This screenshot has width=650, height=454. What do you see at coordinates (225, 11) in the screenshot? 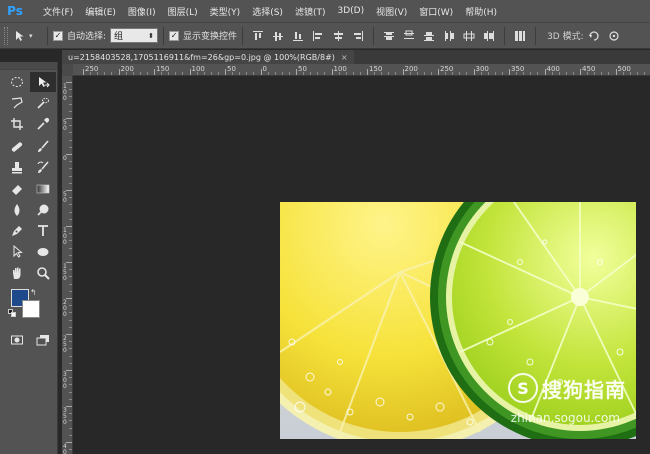
I see `menu-type: 类型(Y)` at bounding box center [225, 11].